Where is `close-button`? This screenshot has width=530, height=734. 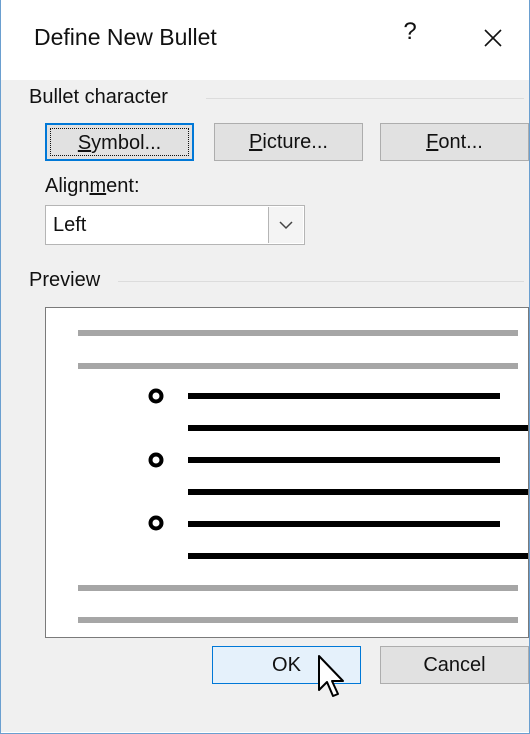
close-button is located at coordinates (493, 38).